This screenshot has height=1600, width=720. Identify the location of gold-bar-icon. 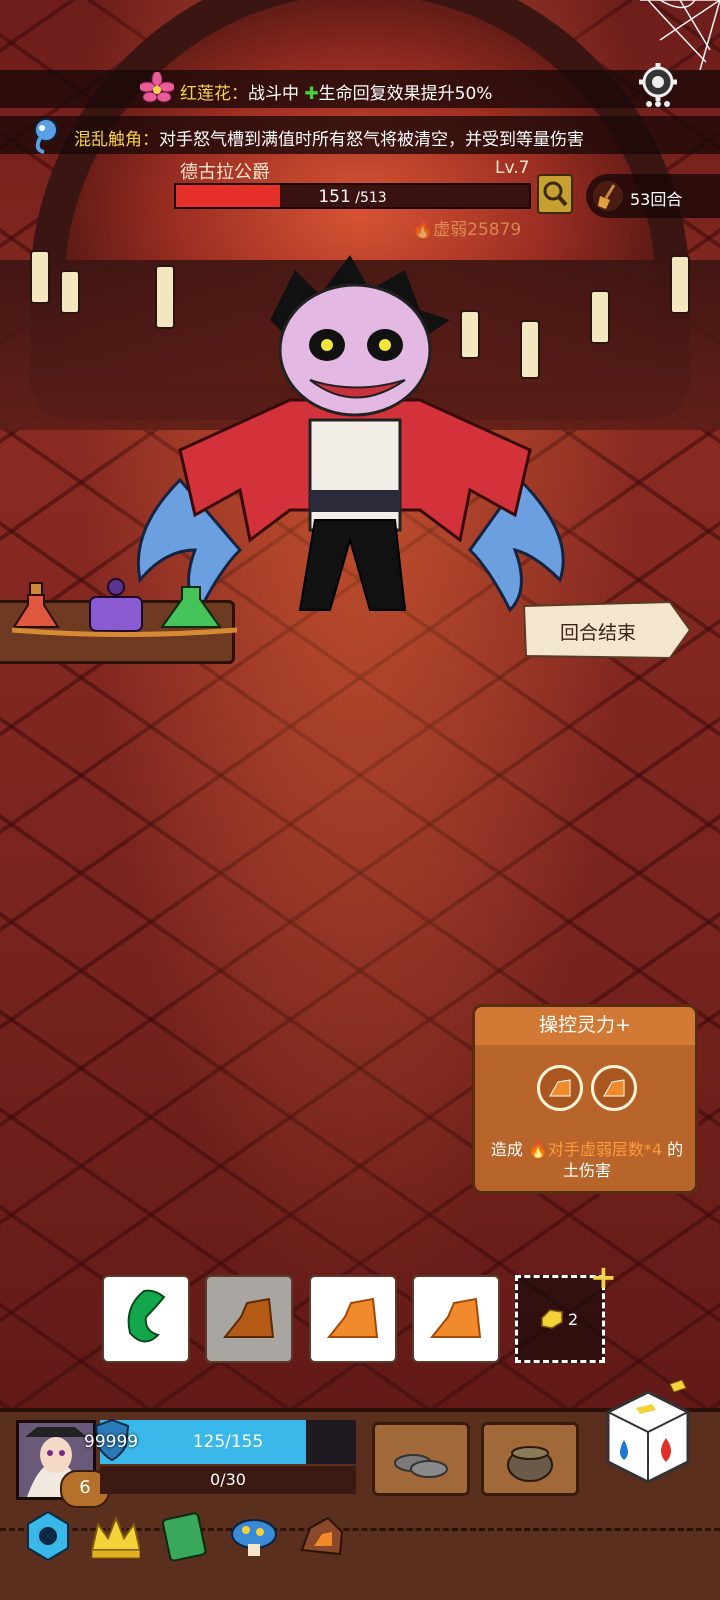
(552, 1319).